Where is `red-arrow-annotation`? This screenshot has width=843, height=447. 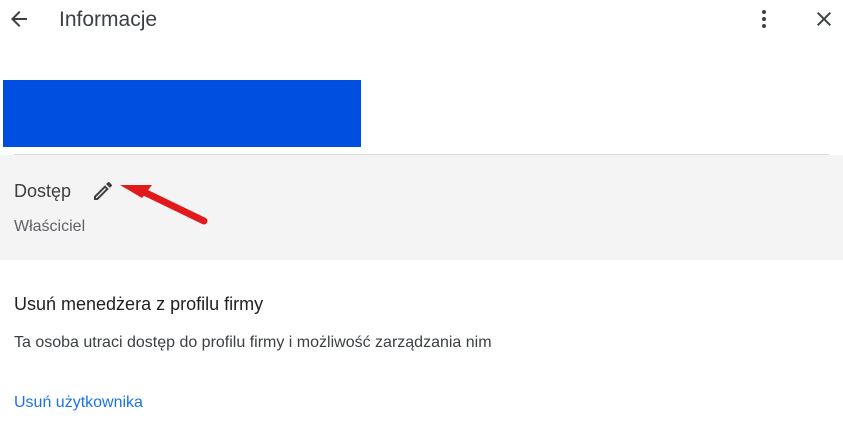
red-arrow-annotation is located at coordinates (164, 205).